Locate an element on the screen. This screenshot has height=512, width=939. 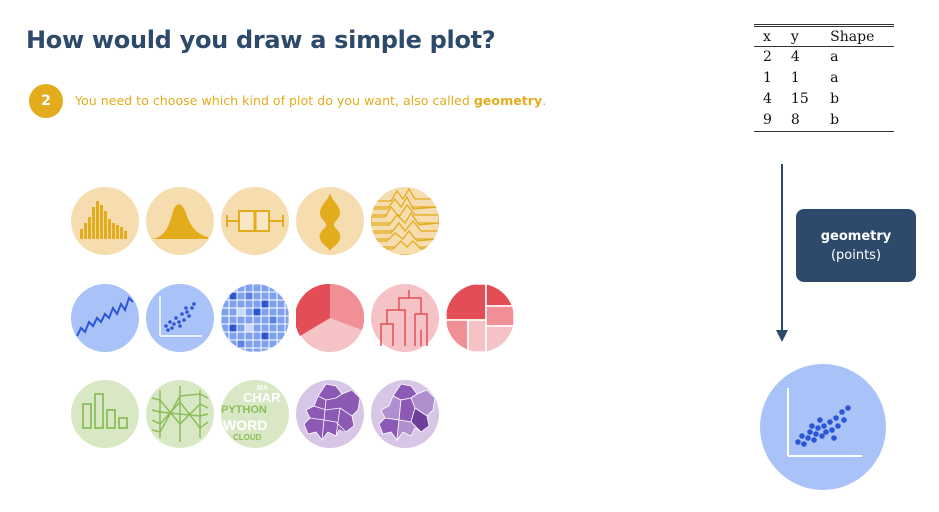
geometry-box-subtitle: (points) is located at coordinates (856, 255).